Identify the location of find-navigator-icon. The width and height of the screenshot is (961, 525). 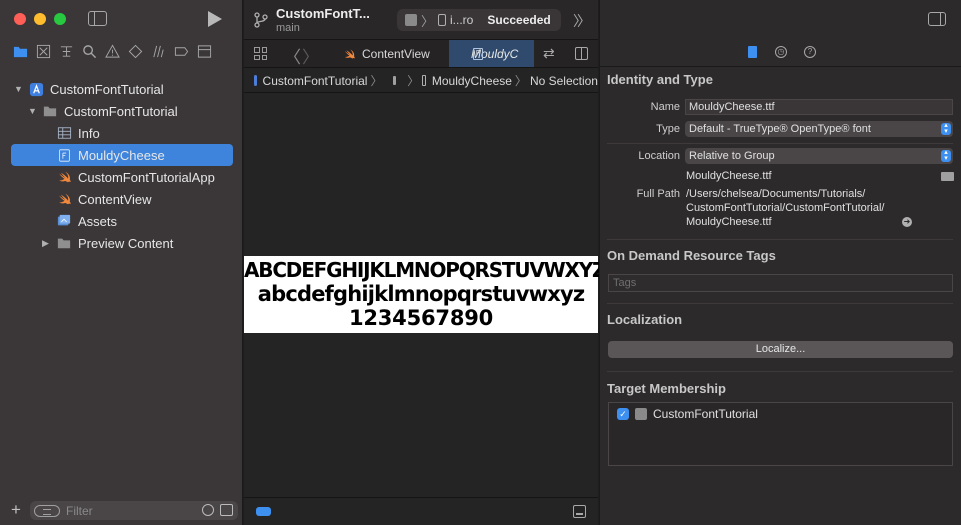
(89, 51).